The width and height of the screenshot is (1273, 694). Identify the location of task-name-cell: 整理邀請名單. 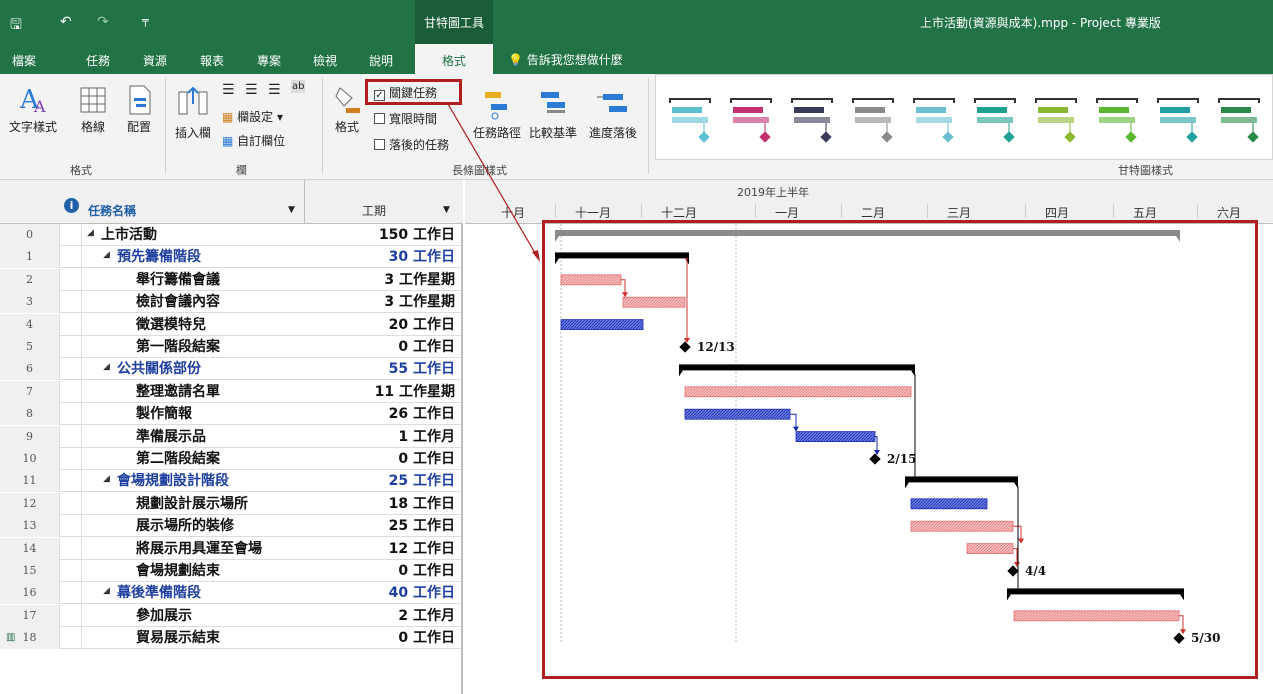
(178, 392).